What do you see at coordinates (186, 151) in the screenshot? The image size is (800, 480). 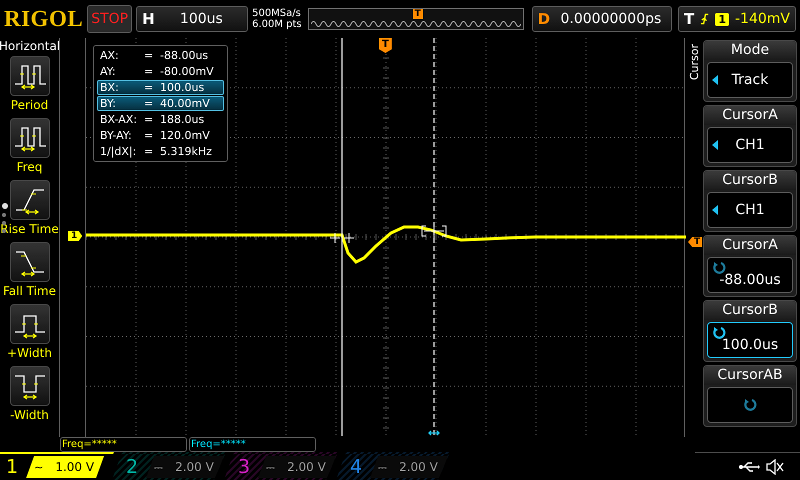 I see `readout-value: 5.319kHz` at bounding box center [186, 151].